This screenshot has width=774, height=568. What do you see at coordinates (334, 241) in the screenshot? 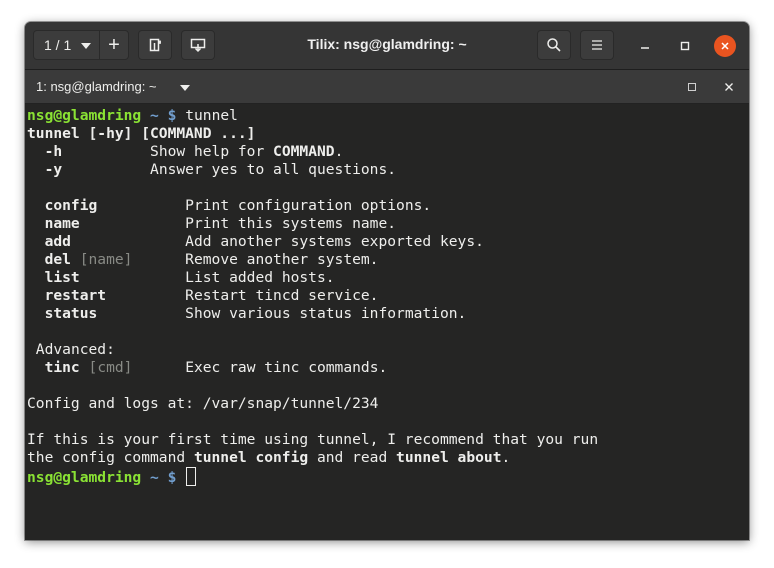
I see `command-desc: Add another systems exported keys.` at bounding box center [334, 241].